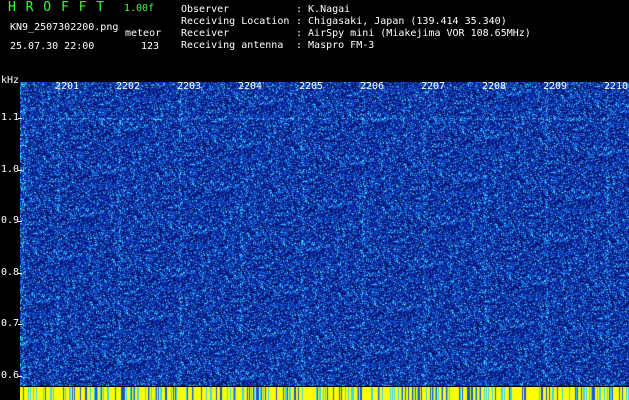 This screenshot has width=629, height=400. I want to click on y-tick-label: 0.8, so click(10, 272).